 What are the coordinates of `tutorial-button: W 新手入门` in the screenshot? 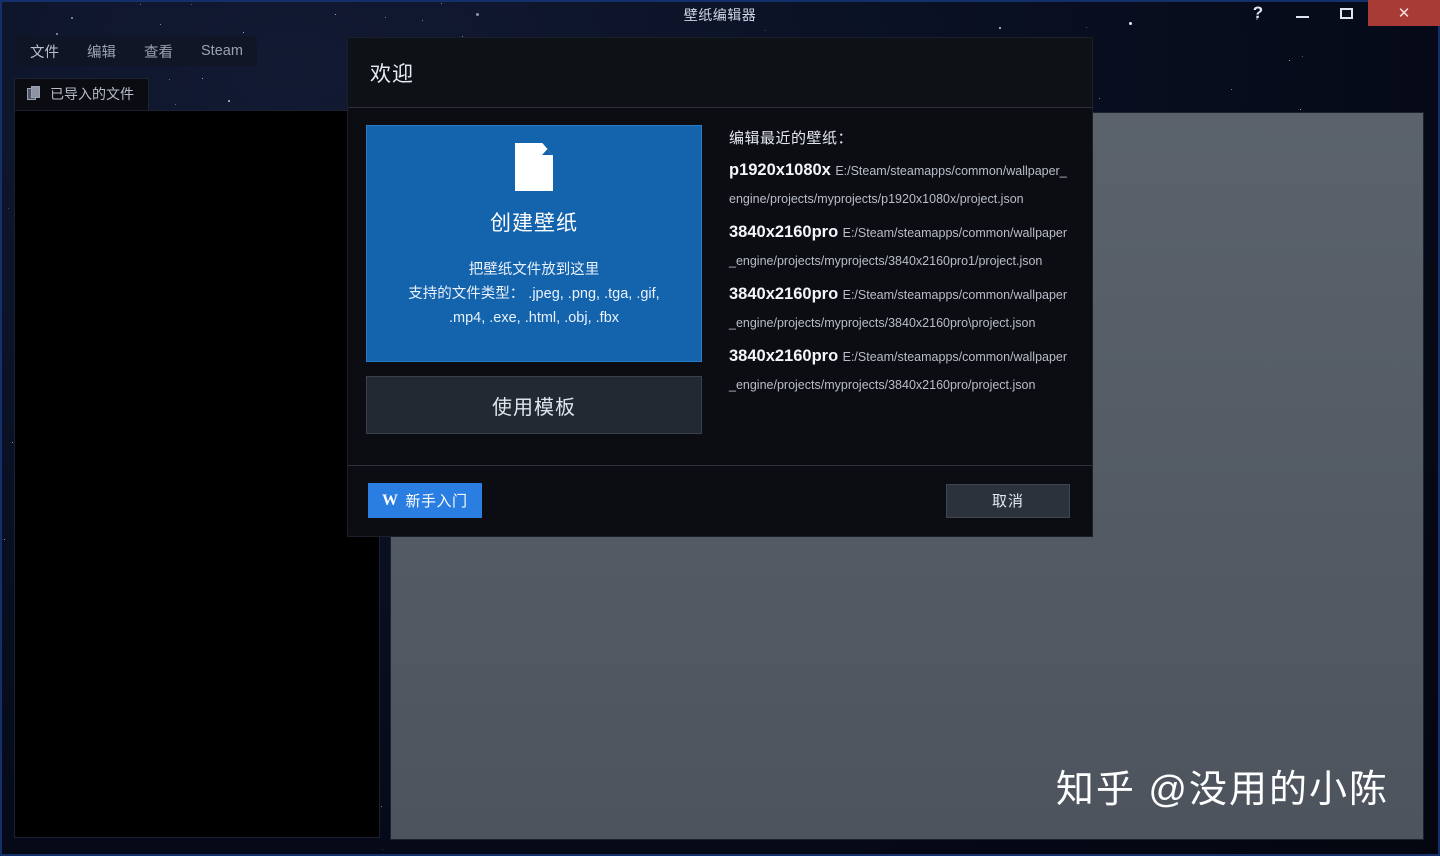 It's located at (425, 500).